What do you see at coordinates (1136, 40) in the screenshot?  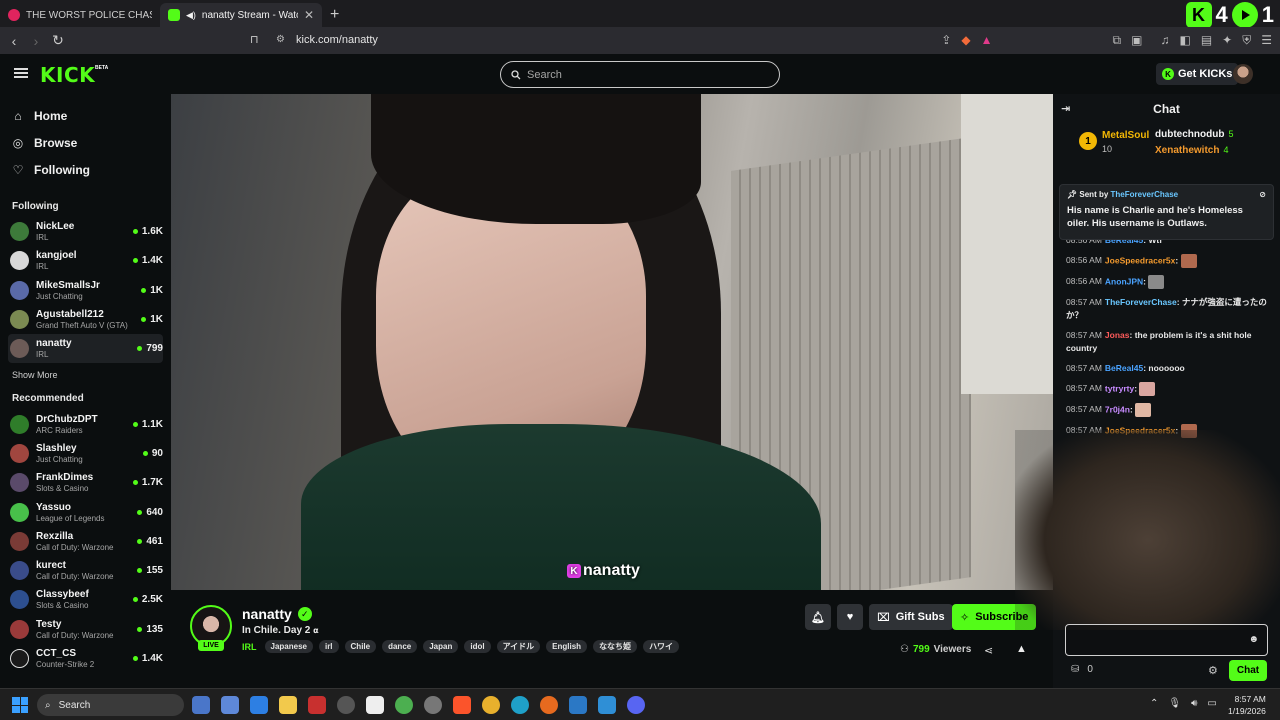 I see `tab-icon: ▣` at bounding box center [1136, 40].